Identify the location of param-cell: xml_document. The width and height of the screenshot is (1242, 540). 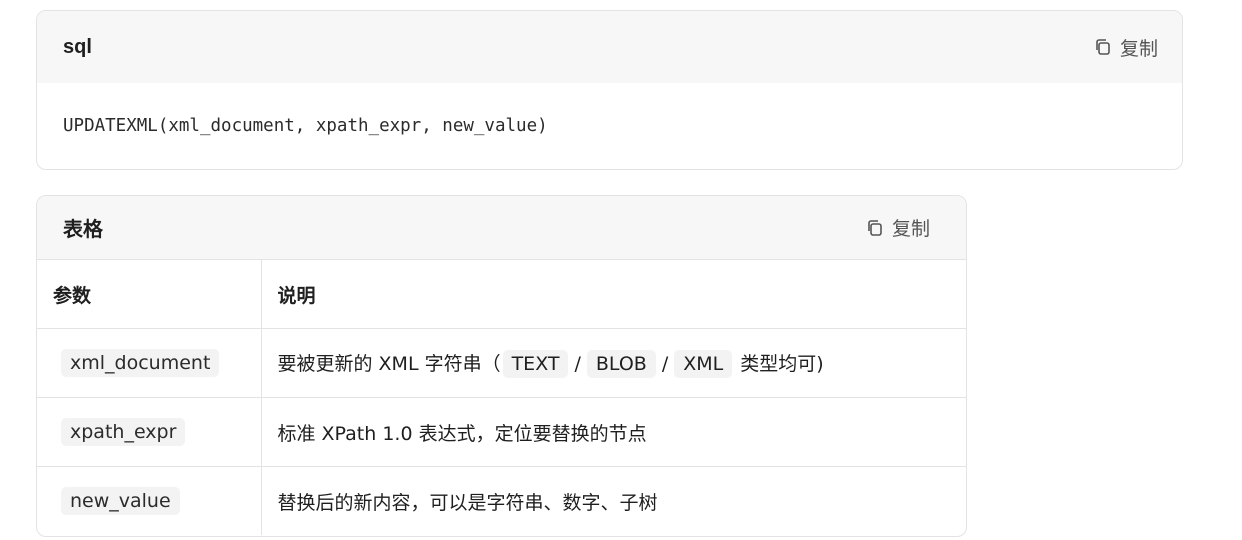
(149, 363).